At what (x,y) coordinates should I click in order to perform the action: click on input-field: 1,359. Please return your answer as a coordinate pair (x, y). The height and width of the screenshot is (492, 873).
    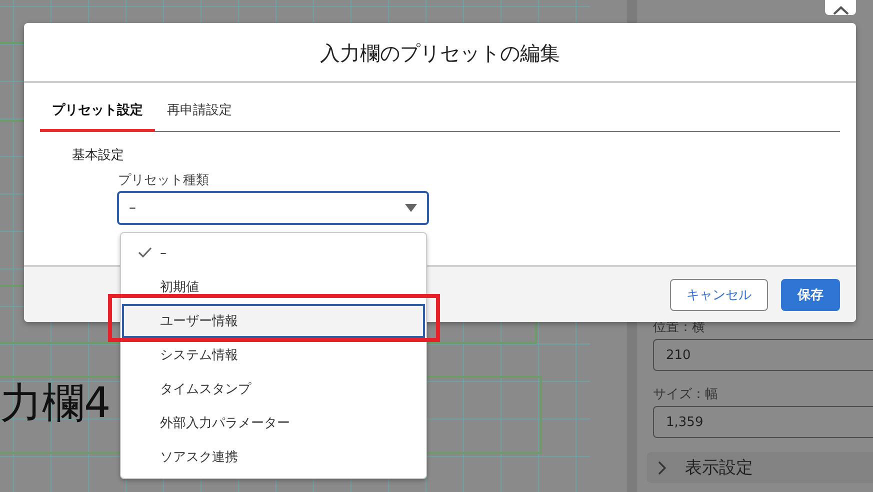
    Looking at the image, I should click on (763, 422).